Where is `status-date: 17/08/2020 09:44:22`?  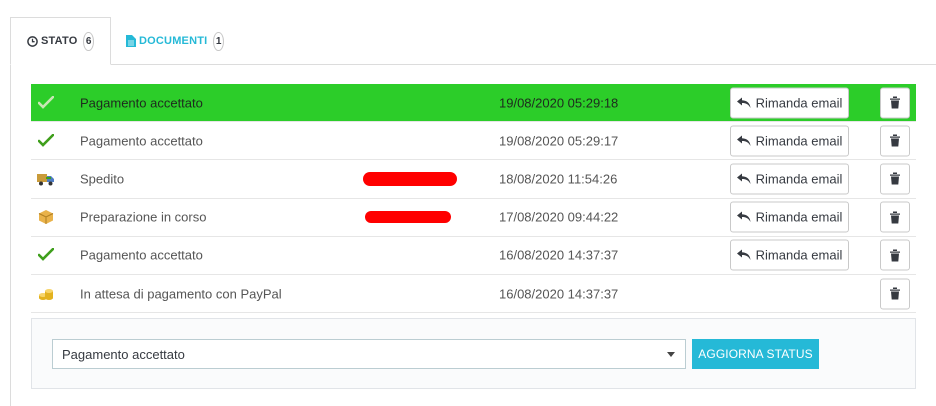
status-date: 17/08/2020 09:44:22 is located at coordinates (559, 217).